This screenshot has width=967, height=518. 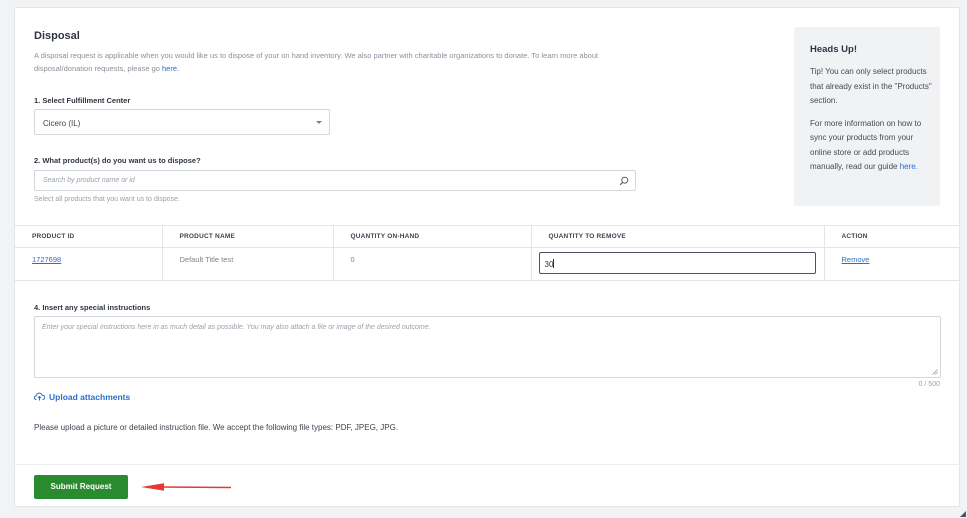 I want to click on remove-link: Remove, so click(x=856, y=259).